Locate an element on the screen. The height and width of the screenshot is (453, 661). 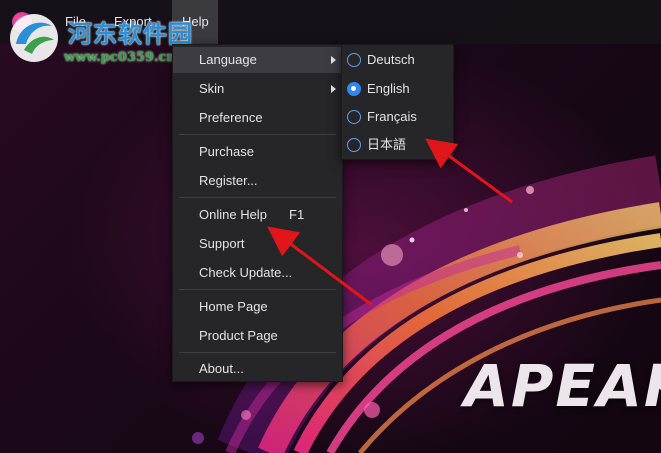
language-option-japanese: 日本語 is located at coordinates (397, 145).